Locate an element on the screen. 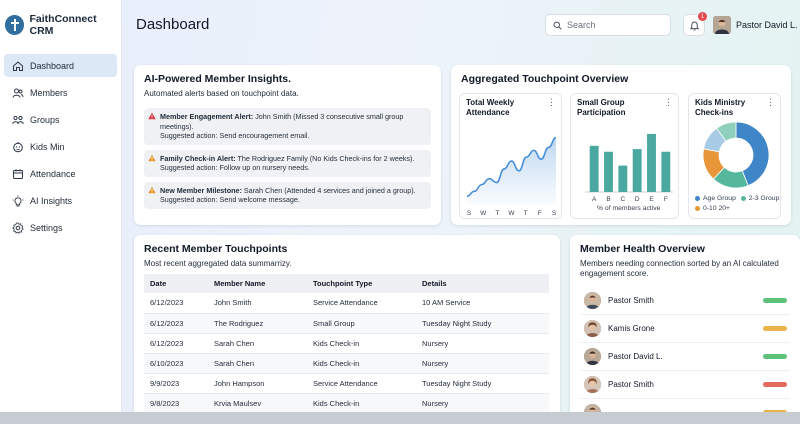 This screenshot has height=424, width=800. sidebar-item-members: Members is located at coordinates (60, 92).